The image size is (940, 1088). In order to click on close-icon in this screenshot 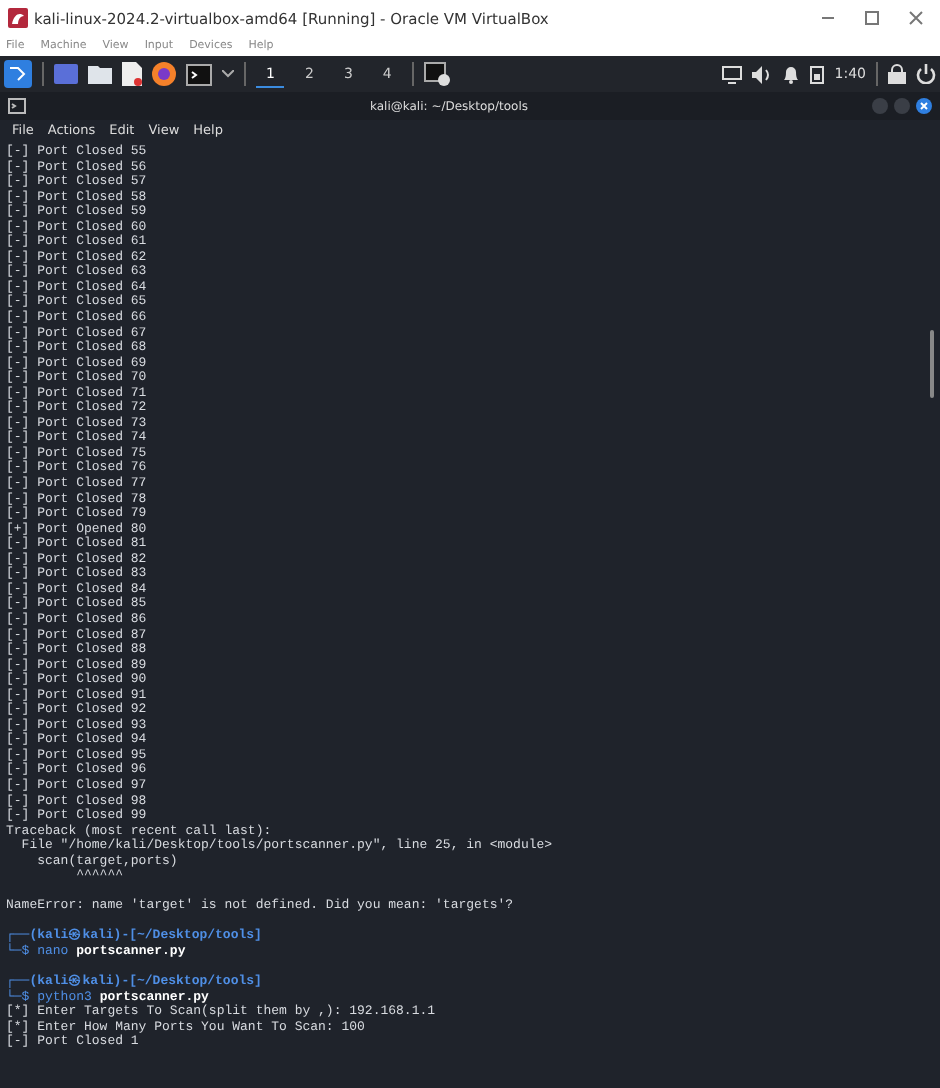, I will do `click(924, 106)`.